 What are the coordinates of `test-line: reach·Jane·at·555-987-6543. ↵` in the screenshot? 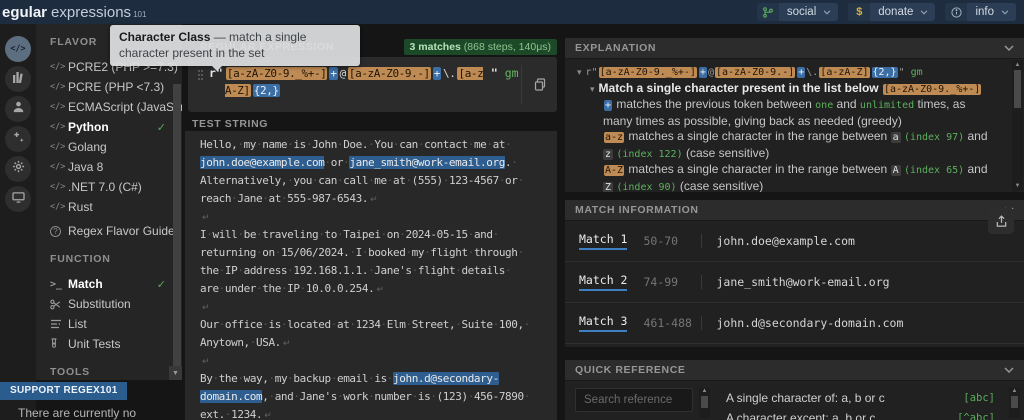 It's located at (378, 199).